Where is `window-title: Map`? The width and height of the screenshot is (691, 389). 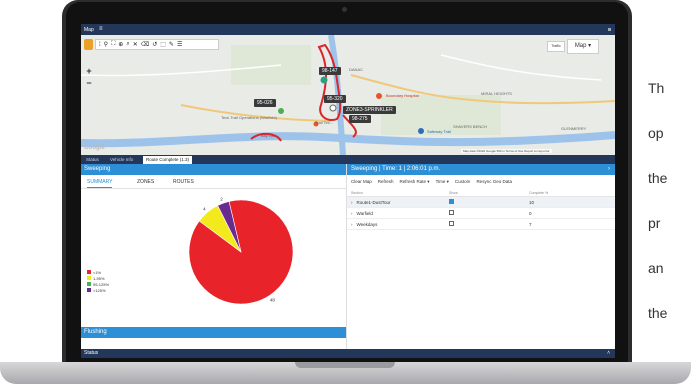 window-title: Map is located at coordinates (89, 30).